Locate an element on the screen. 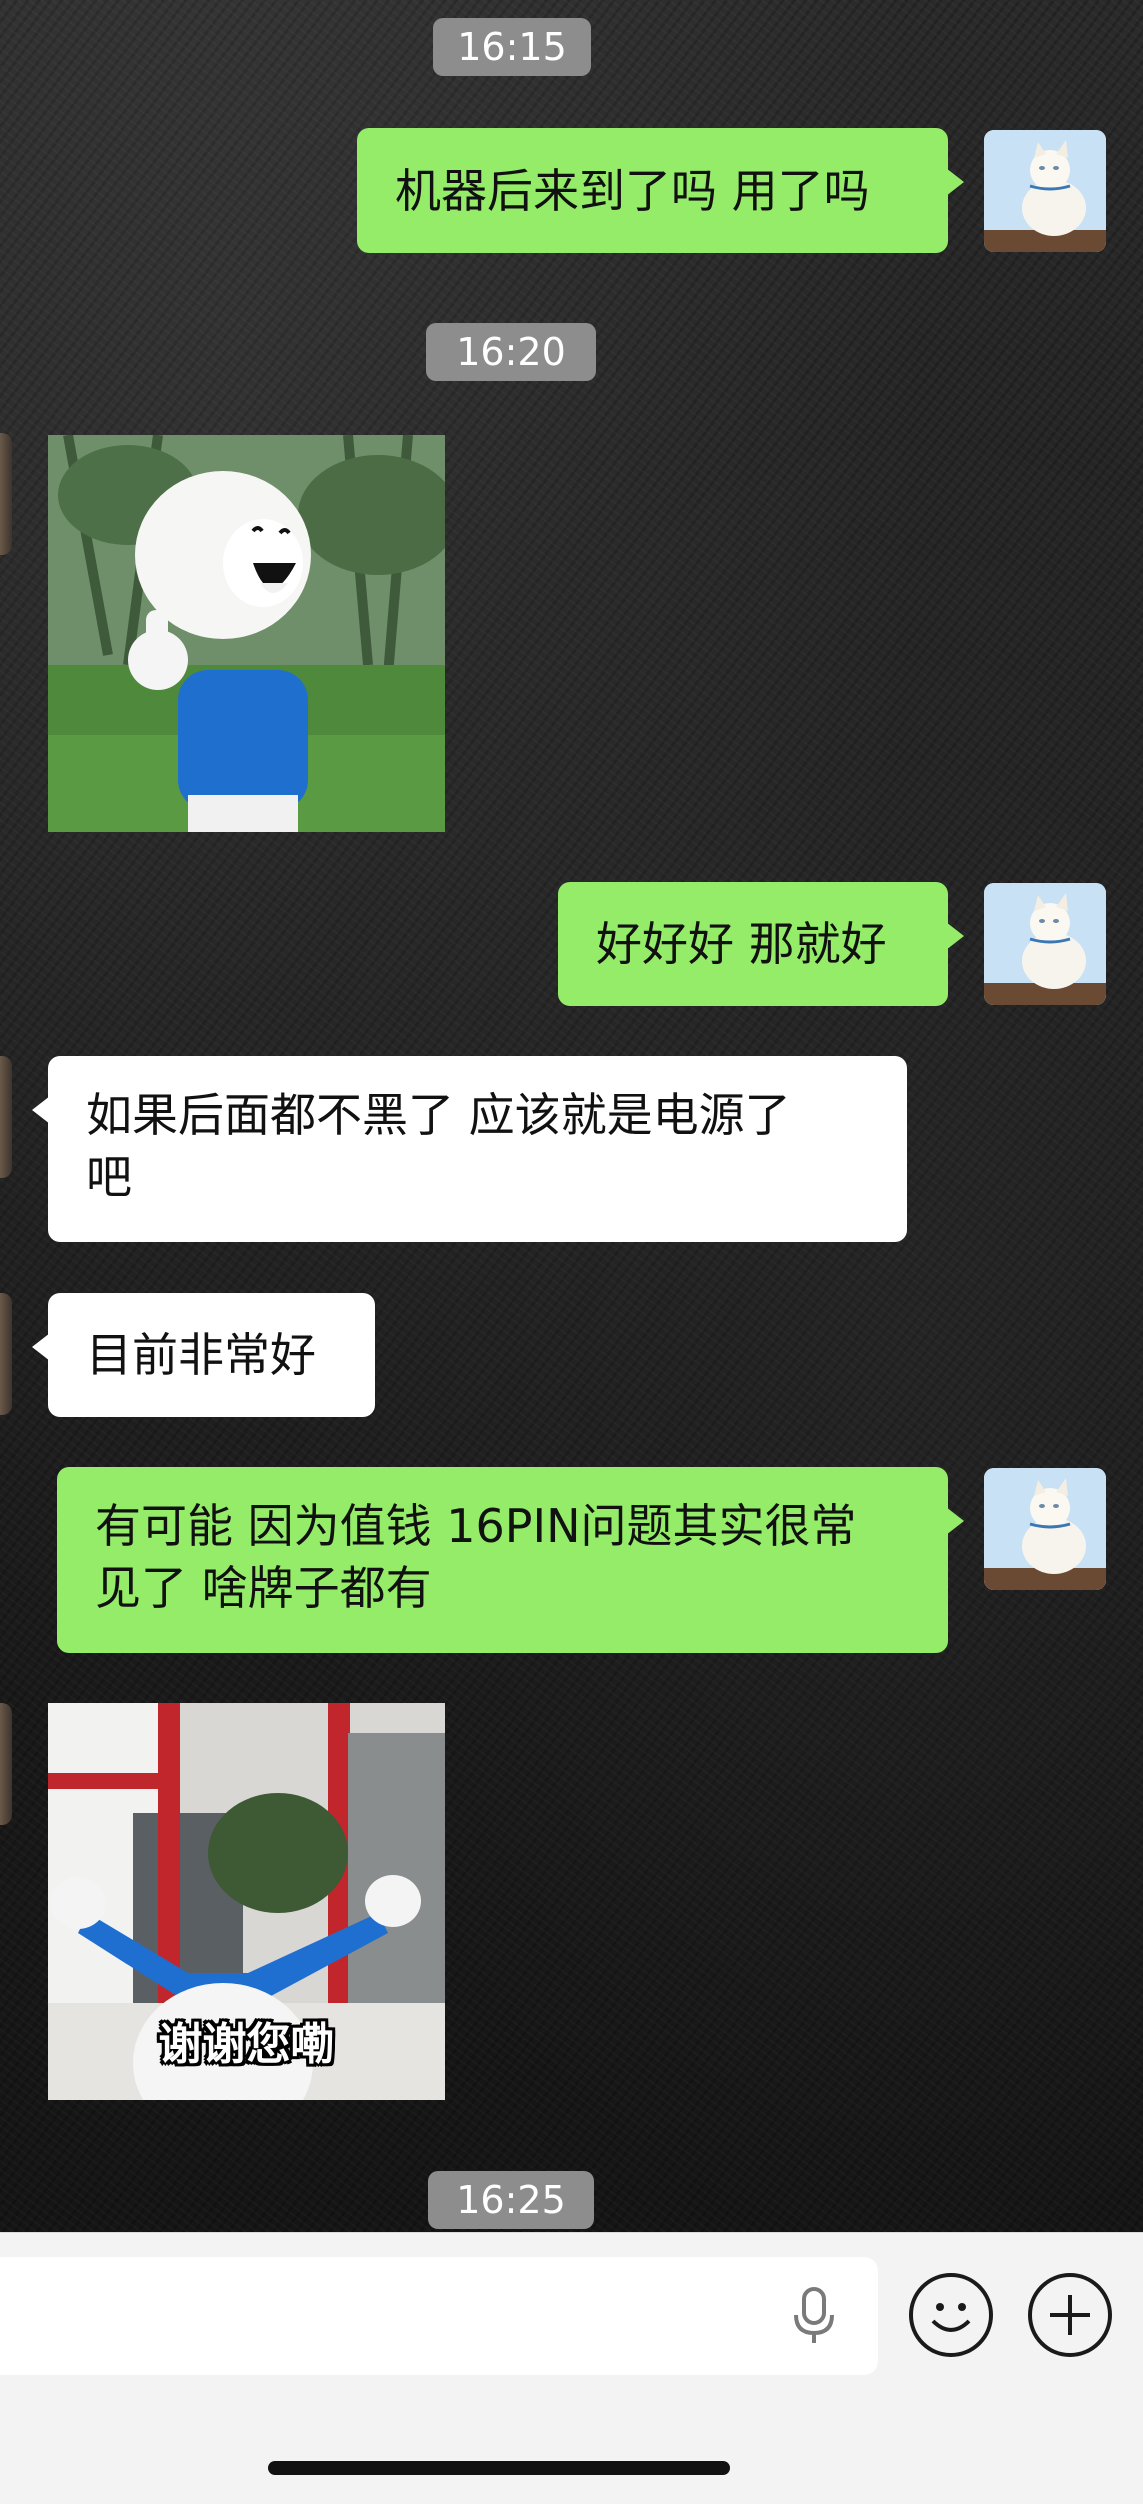 The height and width of the screenshot is (2504, 1143). message-text: 好好好 那就好 is located at coordinates (741, 944).